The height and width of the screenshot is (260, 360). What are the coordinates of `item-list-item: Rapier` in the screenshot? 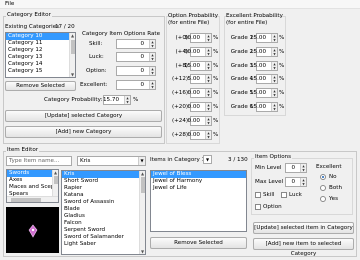 It's located at (103, 188).